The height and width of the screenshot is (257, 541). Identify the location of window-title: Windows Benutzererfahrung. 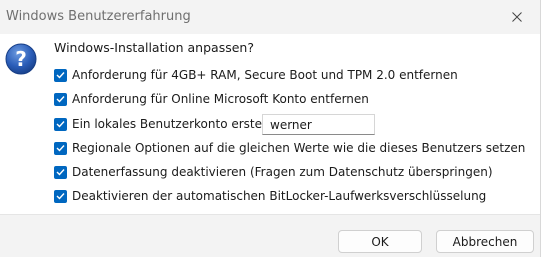
(98, 16).